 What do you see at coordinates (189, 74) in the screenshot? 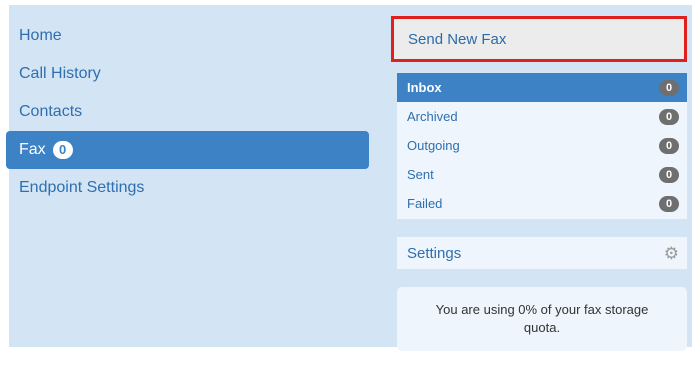
I see `nav-item-call-history: Call History` at bounding box center [189, 74].